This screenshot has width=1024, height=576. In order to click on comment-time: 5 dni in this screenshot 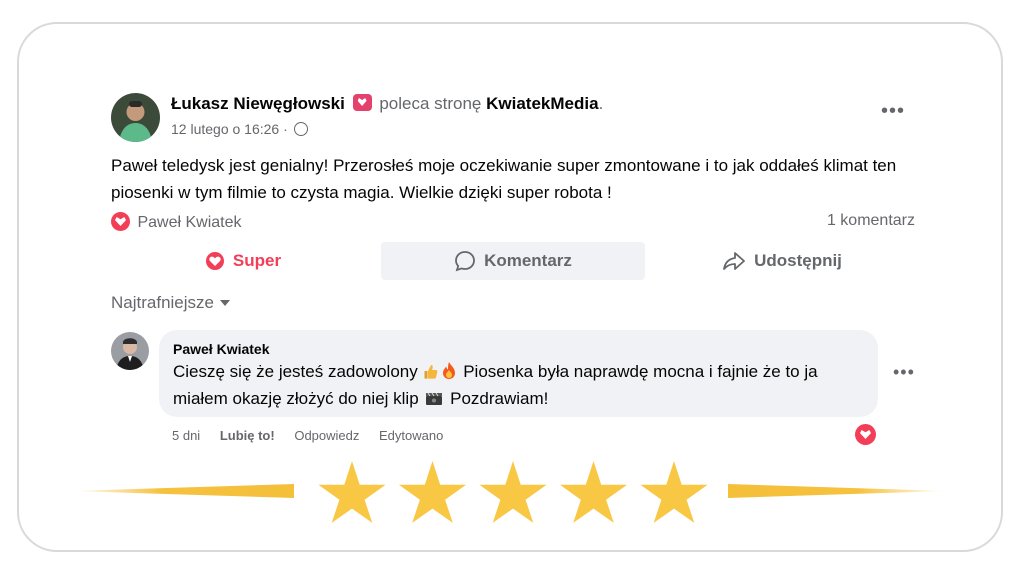, I will do `click(186, 435)`.